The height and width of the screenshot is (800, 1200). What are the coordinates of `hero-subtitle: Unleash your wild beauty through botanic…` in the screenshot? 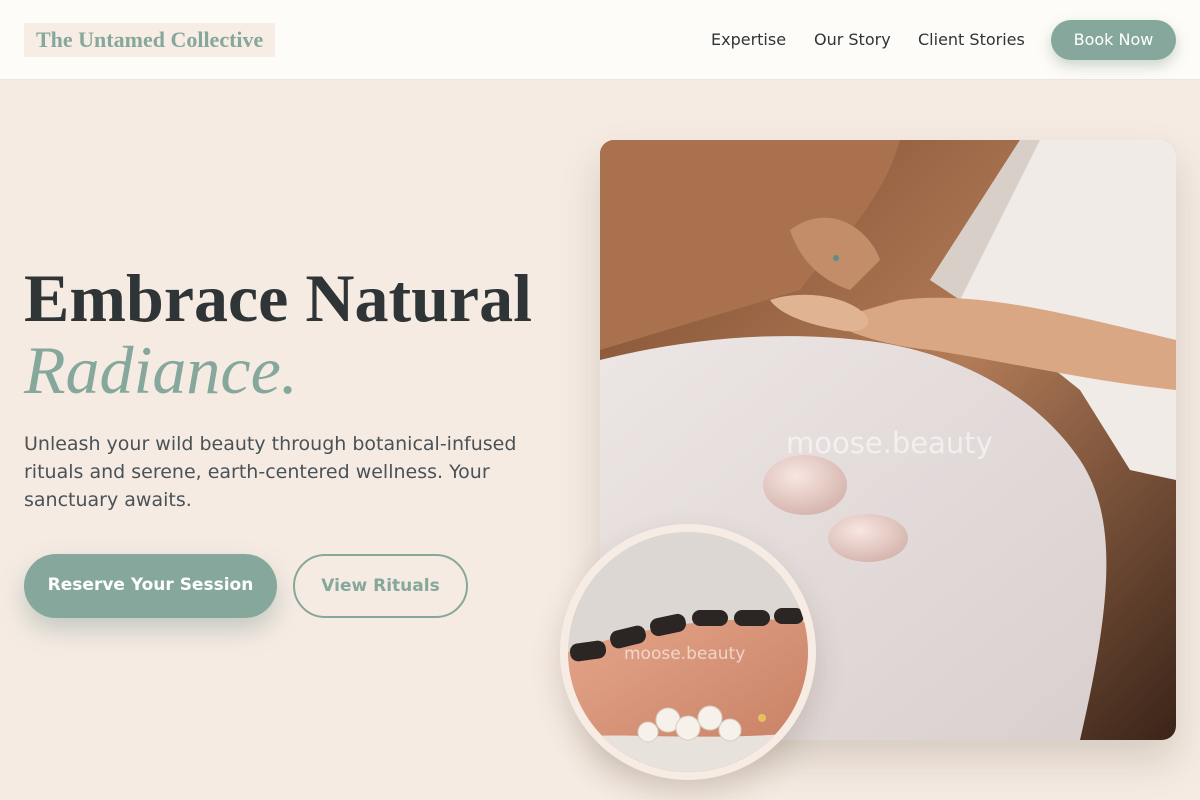 It's located at (270, 472).